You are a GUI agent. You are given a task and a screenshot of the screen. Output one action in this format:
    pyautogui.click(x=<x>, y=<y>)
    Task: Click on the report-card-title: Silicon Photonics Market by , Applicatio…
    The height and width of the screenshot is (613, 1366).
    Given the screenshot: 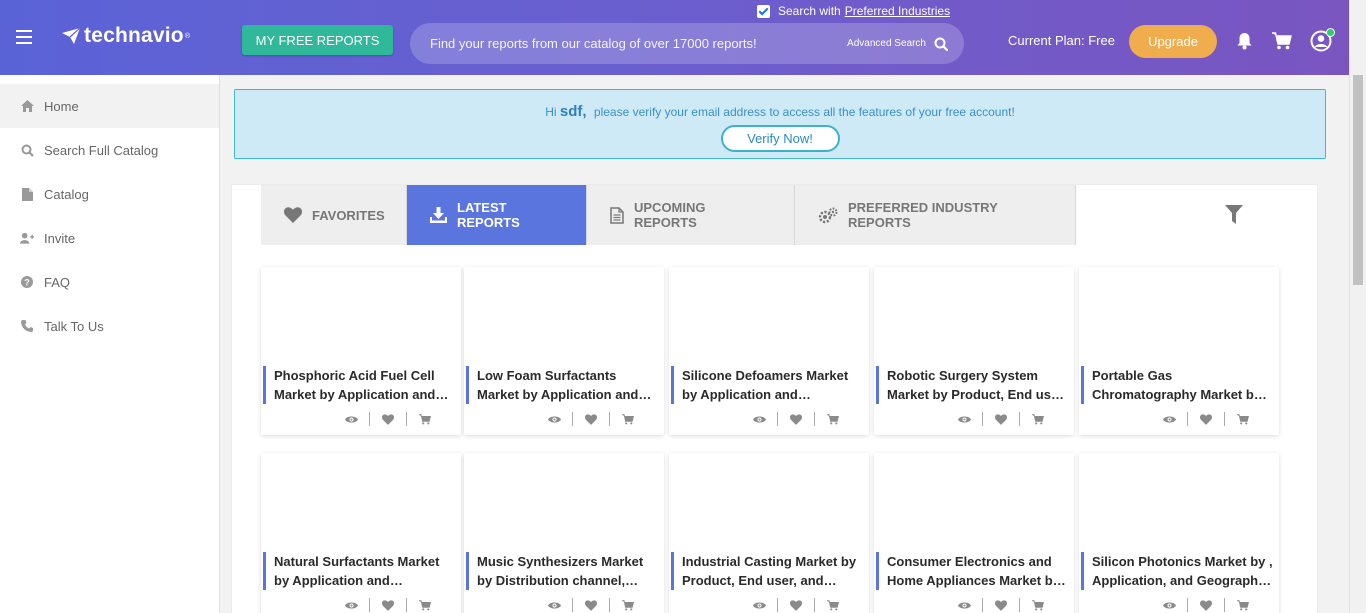 What is the action you would take?
    pyautogui.click(x=1177, y=571)
    